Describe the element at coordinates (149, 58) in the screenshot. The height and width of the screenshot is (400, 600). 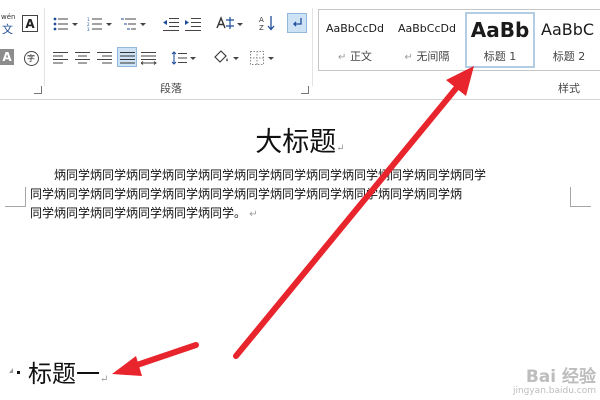
I see `distributed-icon` at that location.